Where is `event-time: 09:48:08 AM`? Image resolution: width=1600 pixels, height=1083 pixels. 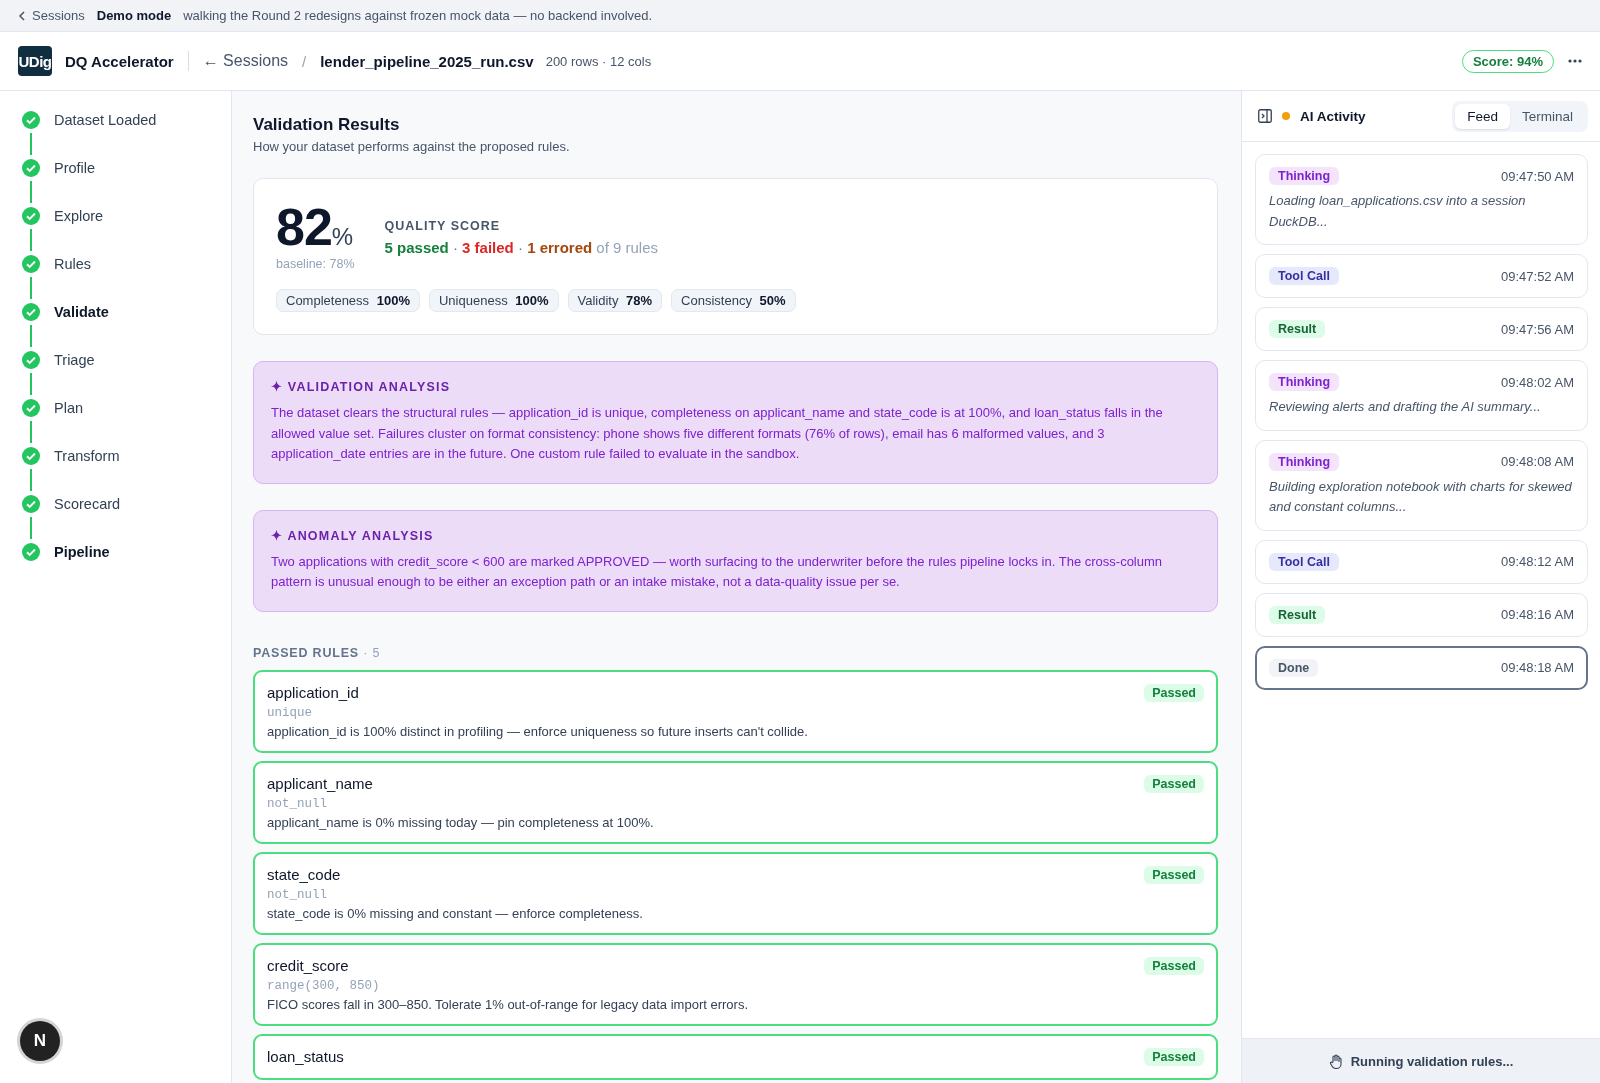 event-time: 09:48:08 AM is located at coordinates (1537, 461).